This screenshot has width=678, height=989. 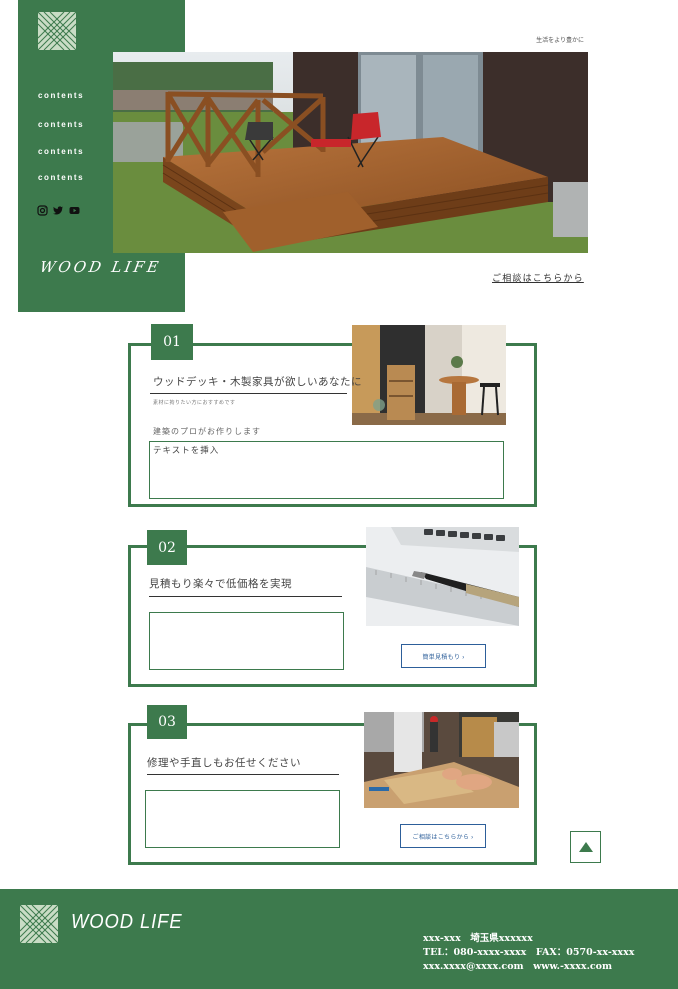 What do you see at coordinates (220, 584) in the screenshot?
I see `card-title-2: 見積もり楽々で低価格を実現` at bounding box center [220, 584].